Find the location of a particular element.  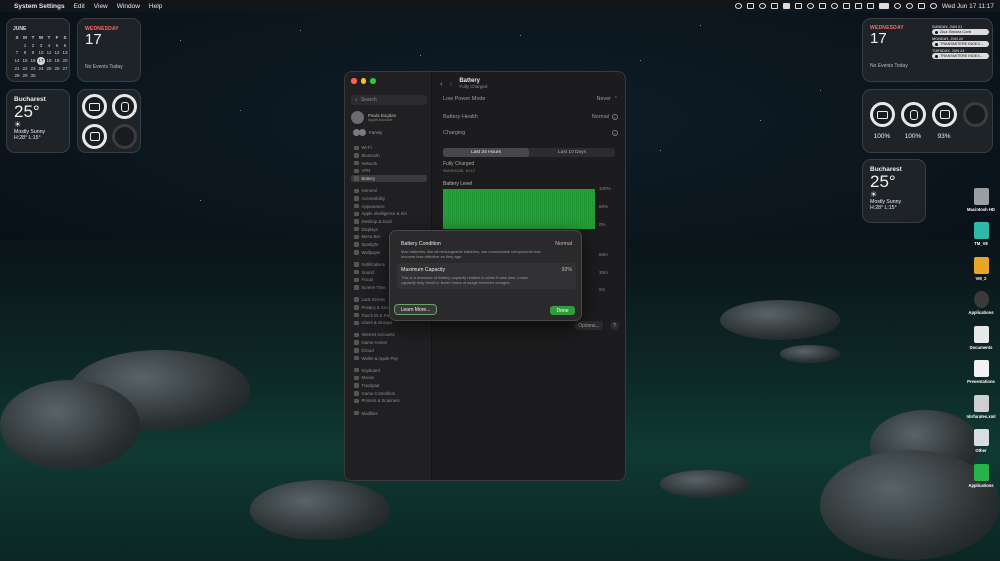

battery-health-row: Battery Health Normal i is located at coordinates (530, 117).